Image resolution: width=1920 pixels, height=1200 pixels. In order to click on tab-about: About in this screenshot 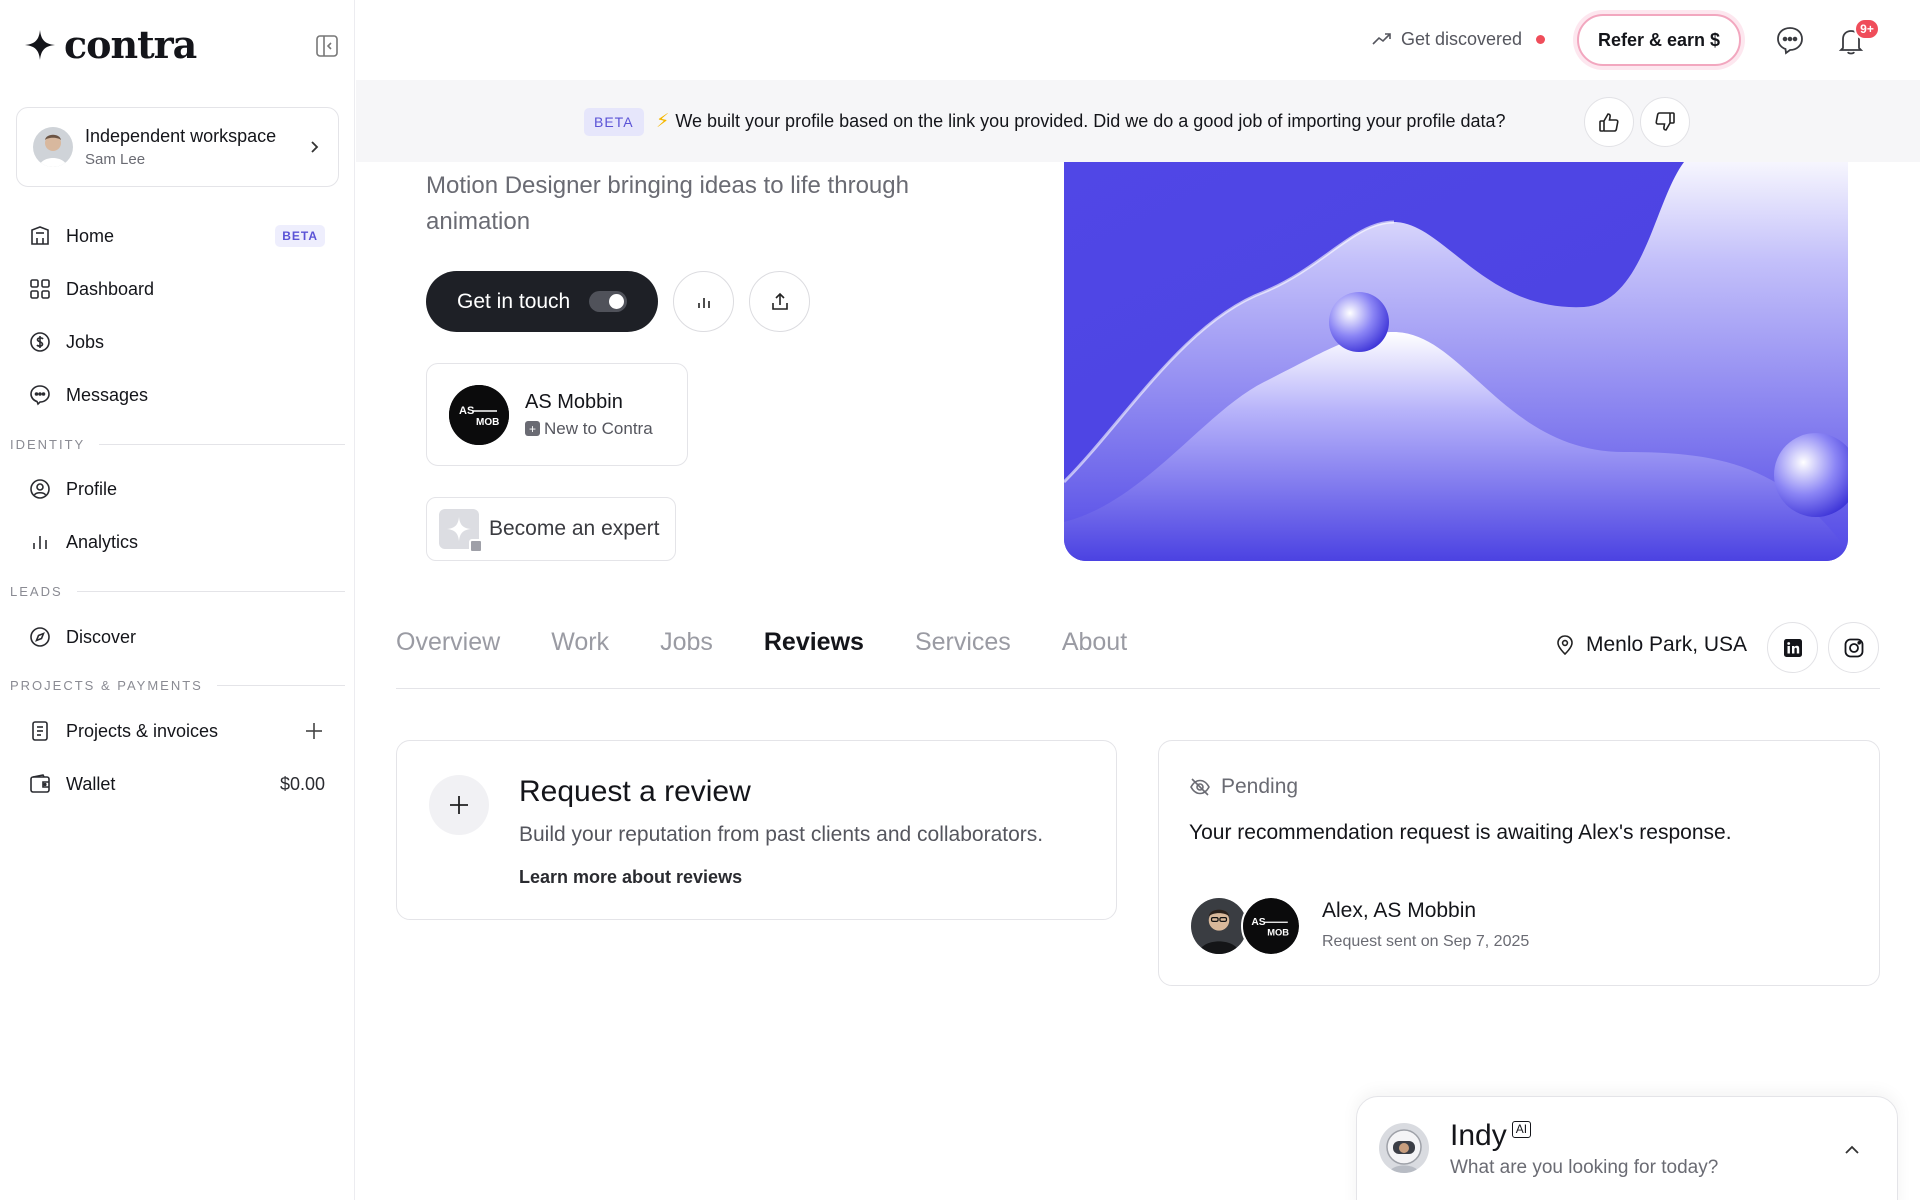, I will do `click(1094, 642)`.